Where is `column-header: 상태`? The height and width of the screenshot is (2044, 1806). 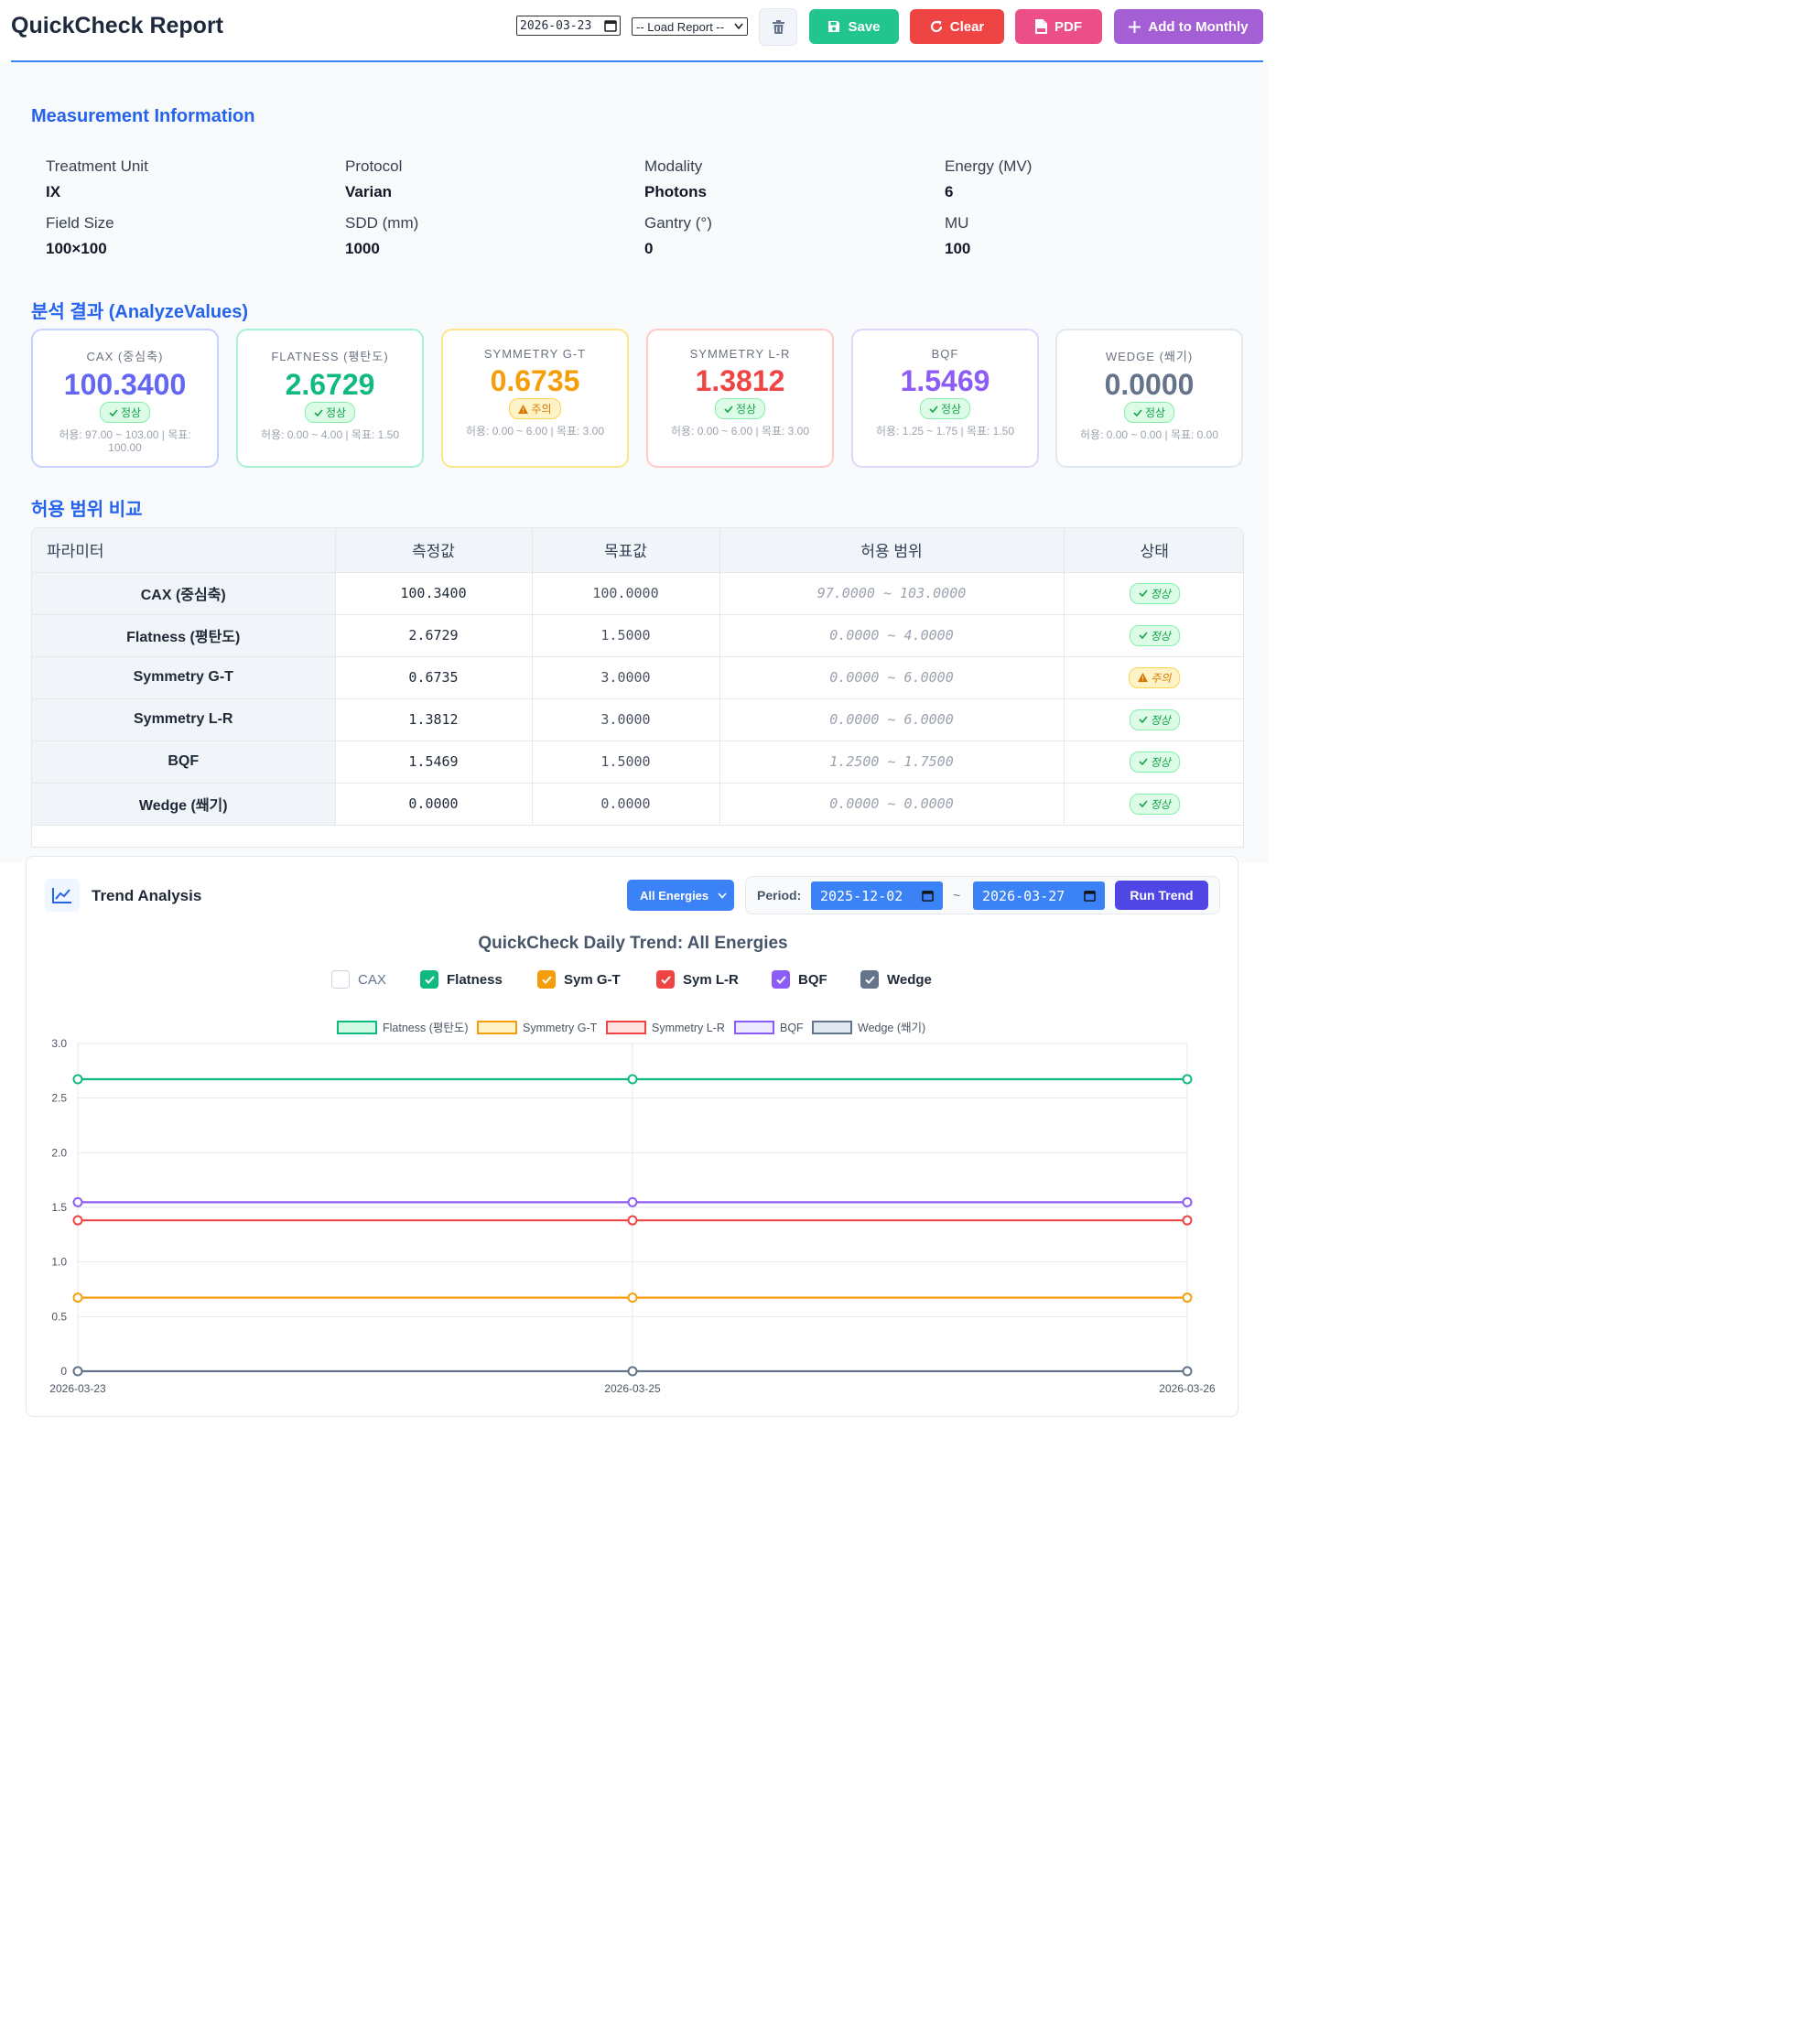 column-header: 상태 is located at coordinates (1153, 550).